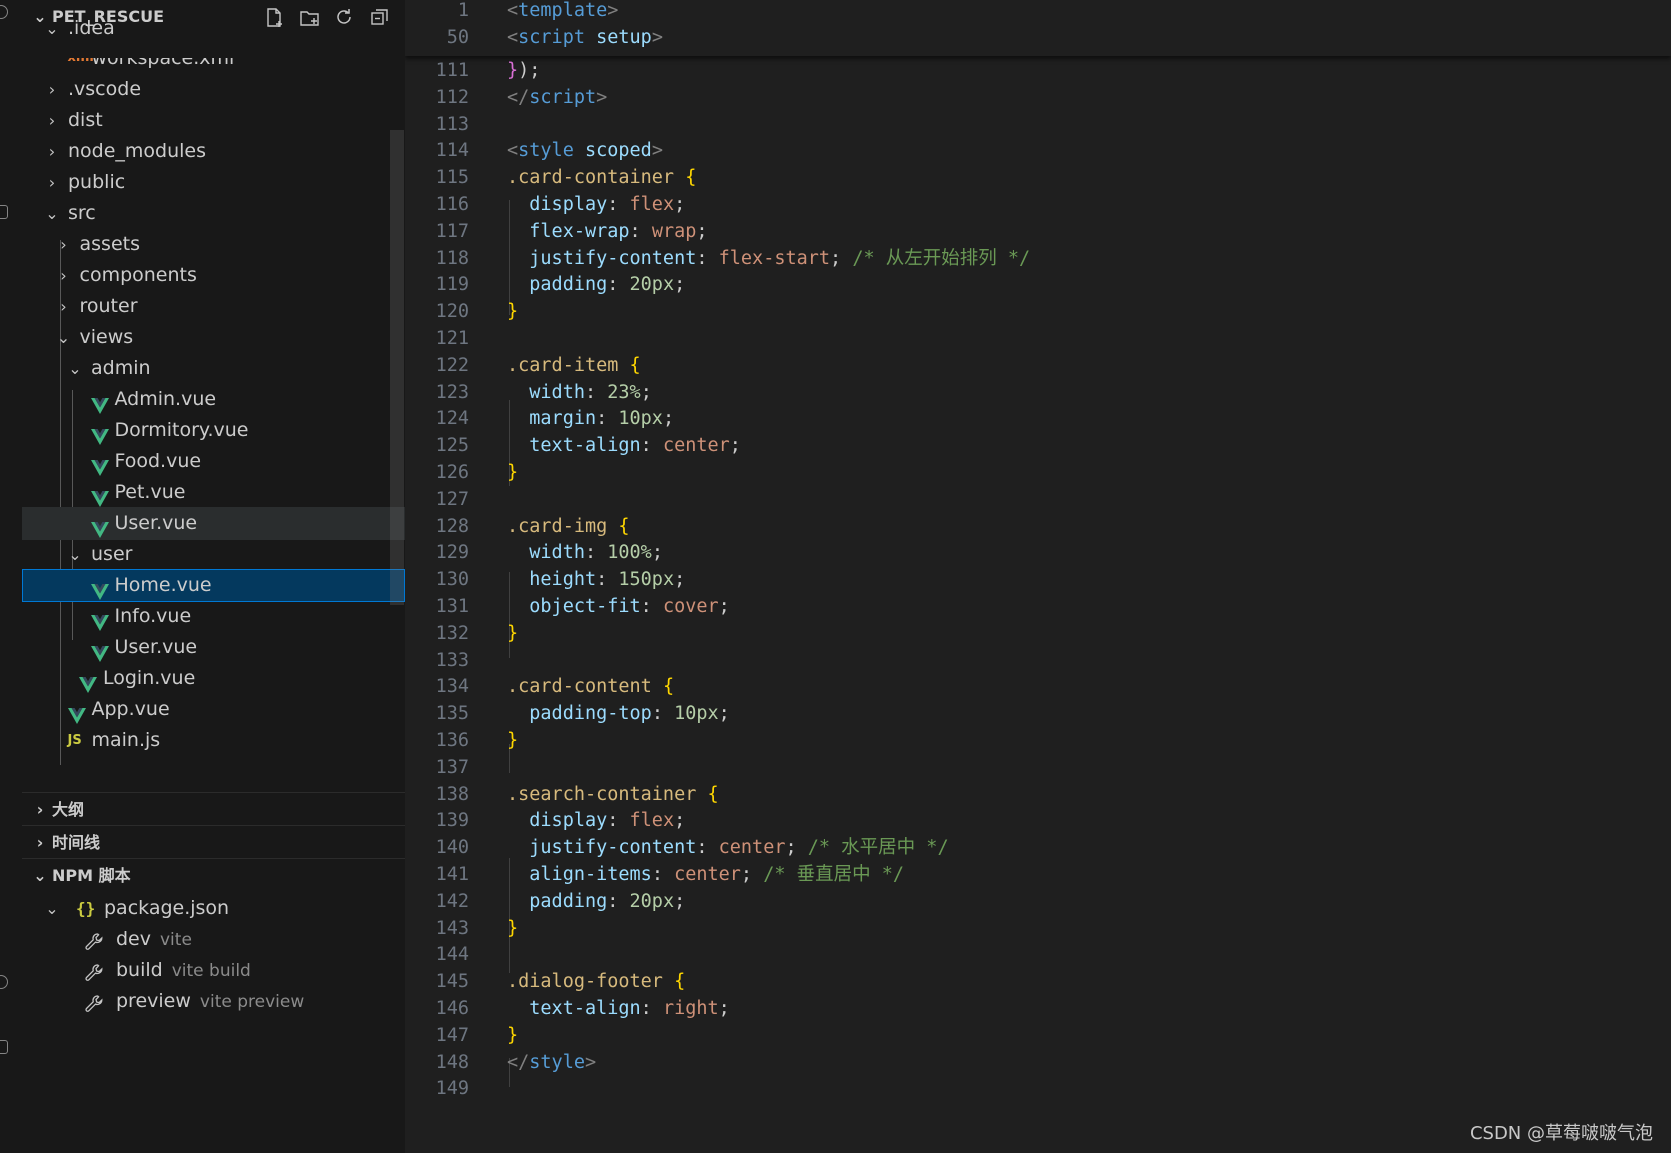 The height and width of the screenshot is (1153, 1671). I want to click on code-line: 130 height: 150px;, so click(1038, 580).